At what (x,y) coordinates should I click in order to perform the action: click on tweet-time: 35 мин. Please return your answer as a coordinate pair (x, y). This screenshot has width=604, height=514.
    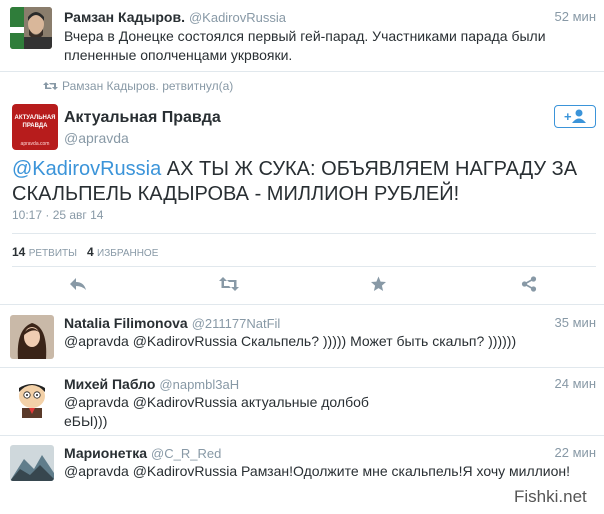
    Looking at the image, I should click on (575, 322).